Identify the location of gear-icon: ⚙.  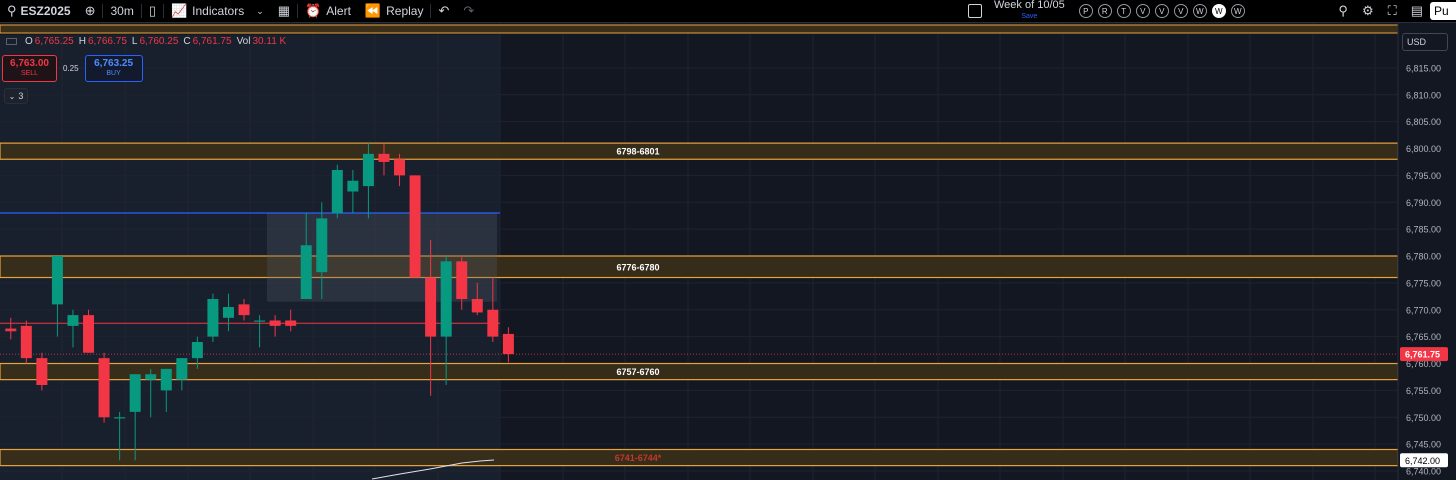
(1367, 10).